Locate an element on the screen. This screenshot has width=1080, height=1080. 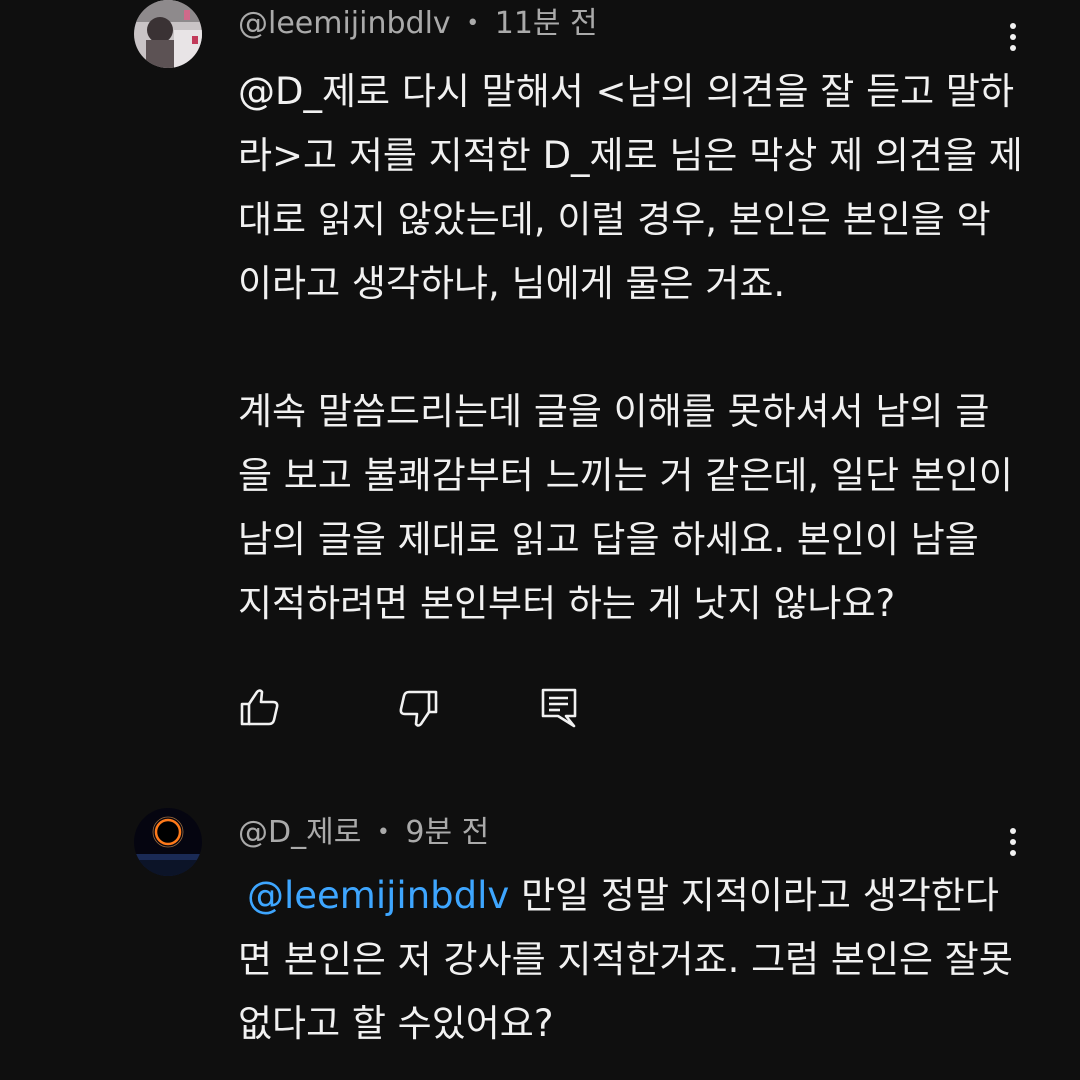
reply-button is located at coordinates (560, 708).